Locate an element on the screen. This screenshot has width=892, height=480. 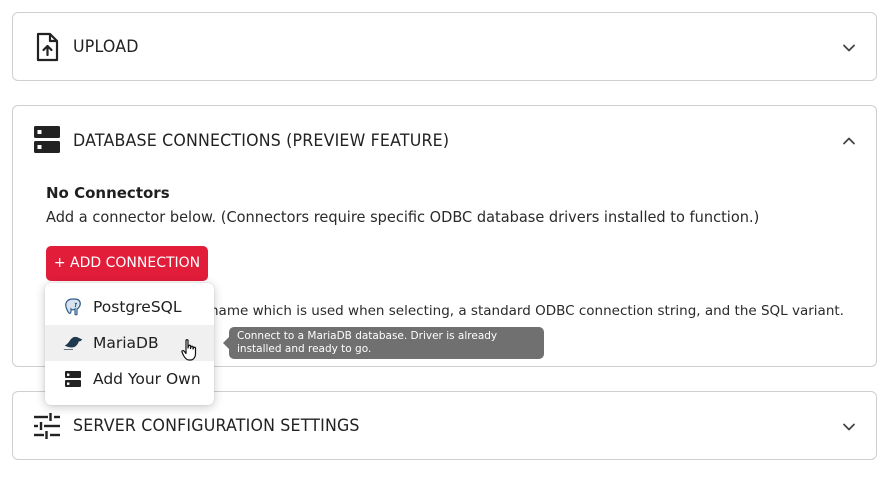
mariadb-icon is located at coordinates (73, 343).